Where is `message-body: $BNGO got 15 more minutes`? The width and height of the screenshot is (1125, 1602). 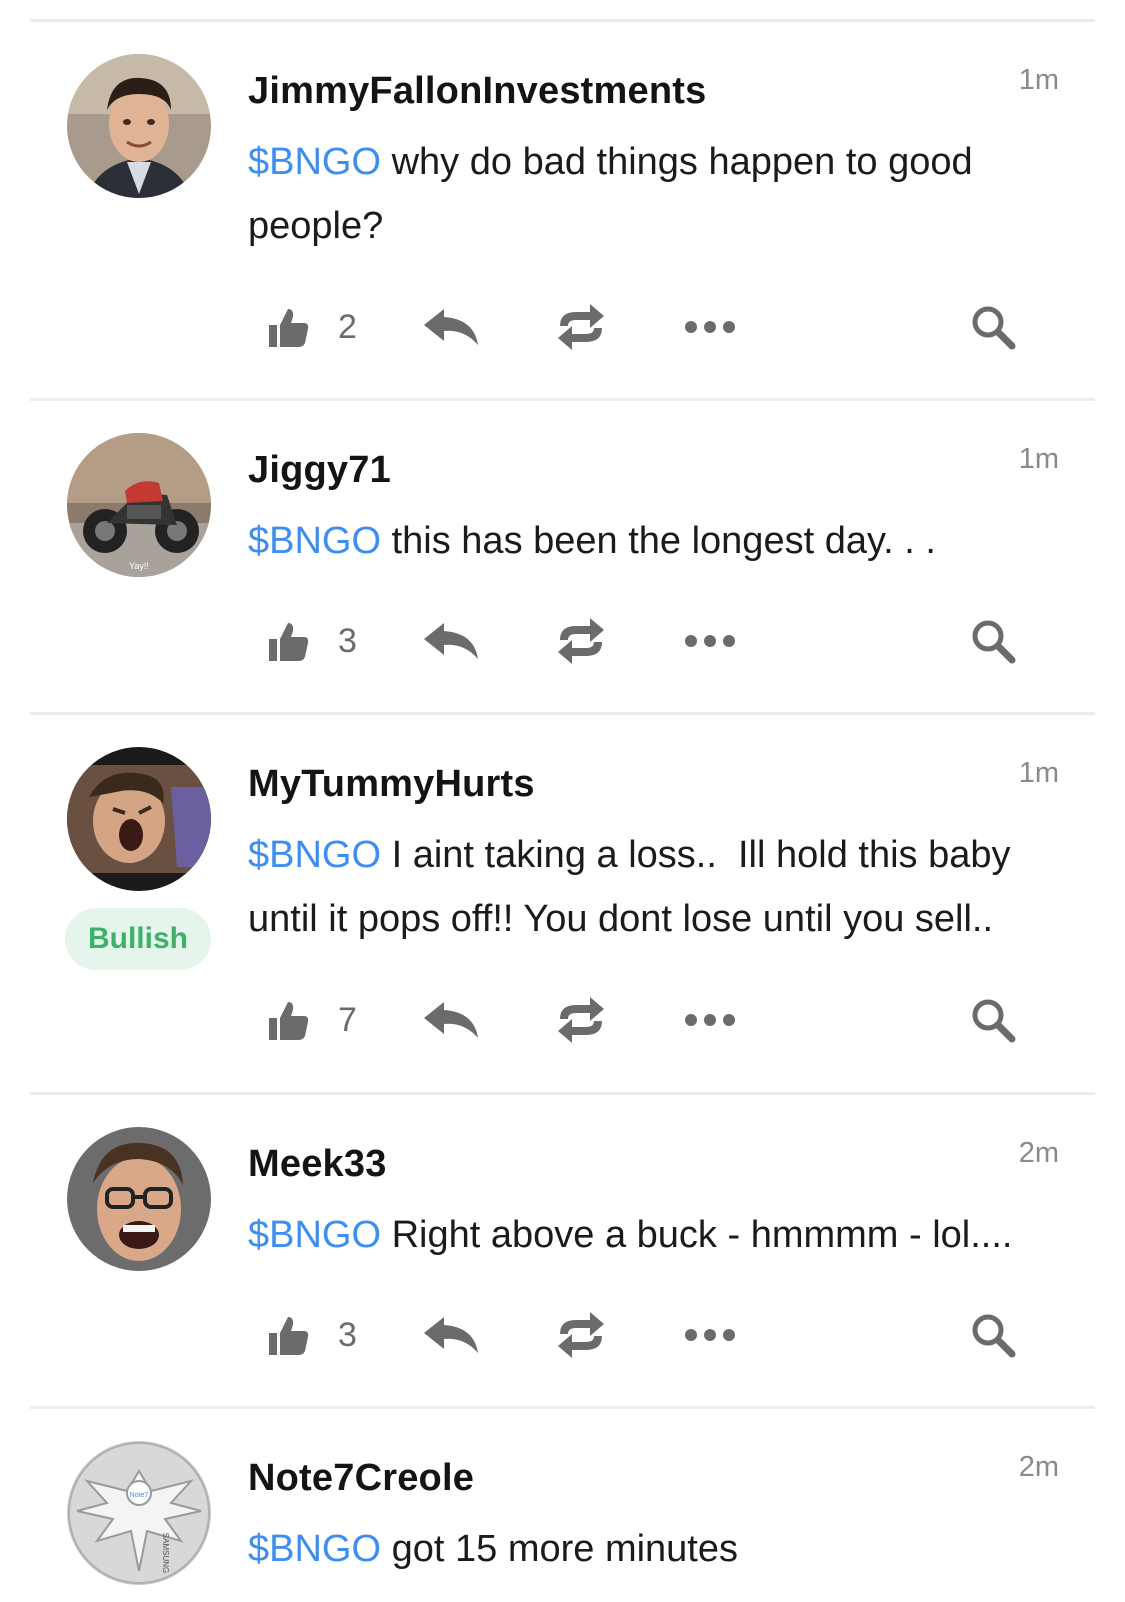
message-body: $BNGO got 15 more minutes is located at coordinates (648, 1549).